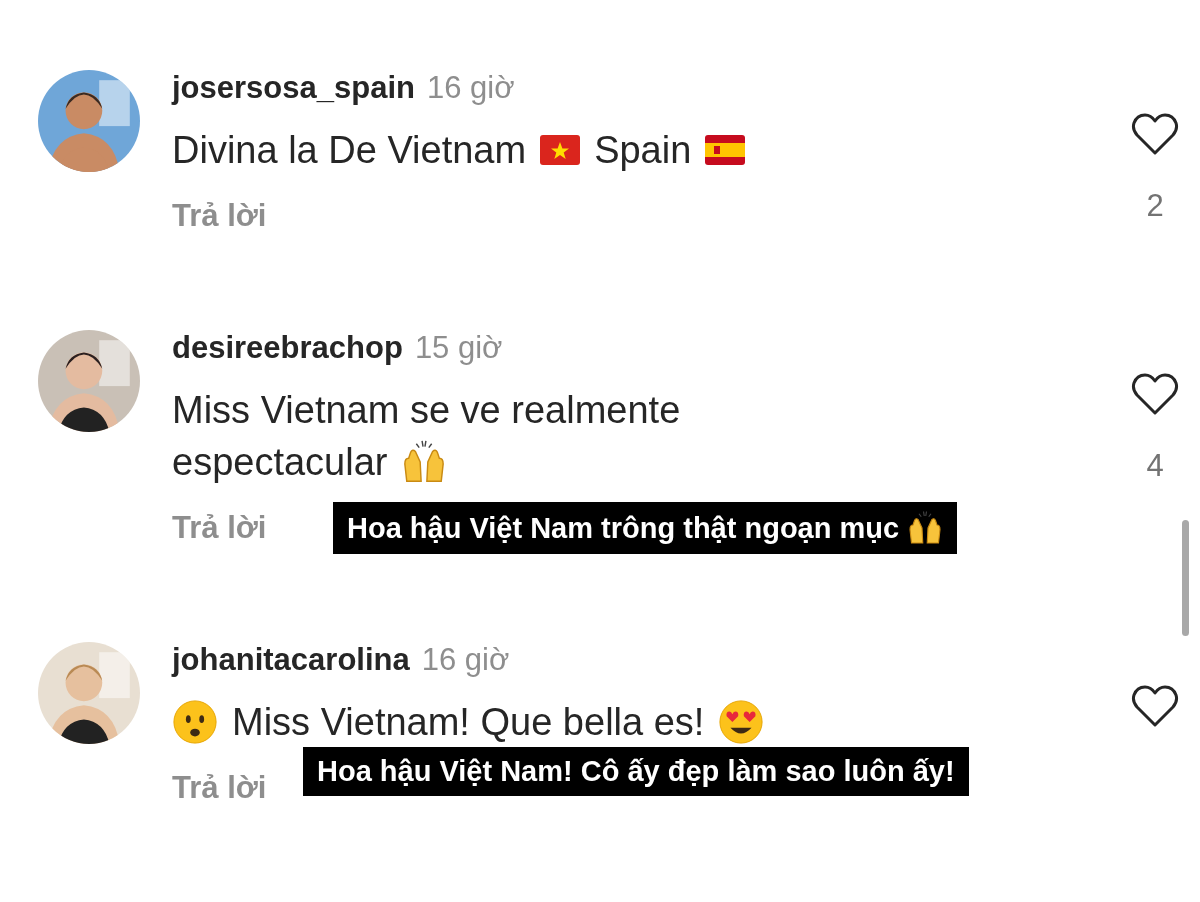  Describe the element at coordinates (1155, 466) in the screenshot. I see `like-count: 4` at that location.